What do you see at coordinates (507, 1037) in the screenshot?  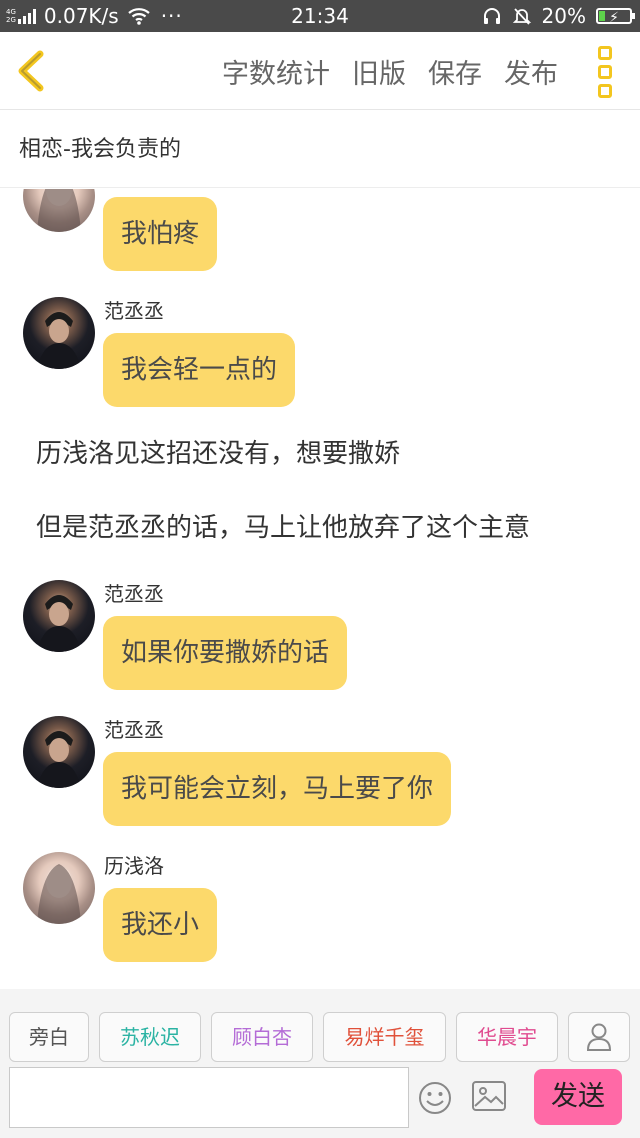 I see `character-chip: 华晨宇` at bounding box center [507, 1037].